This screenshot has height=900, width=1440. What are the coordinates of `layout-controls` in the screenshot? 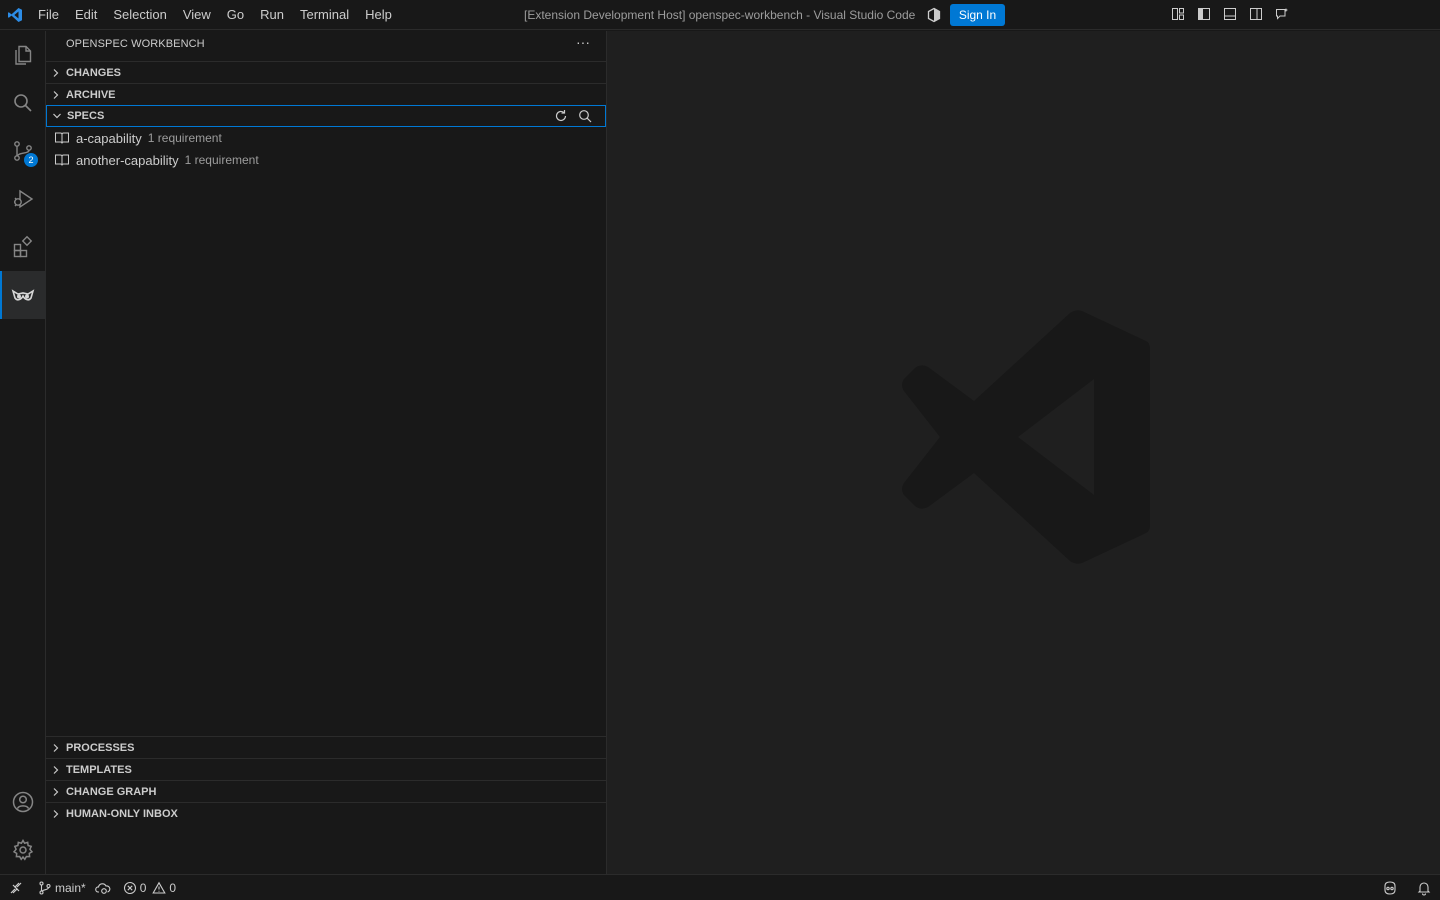 It's located at (1230, 14).